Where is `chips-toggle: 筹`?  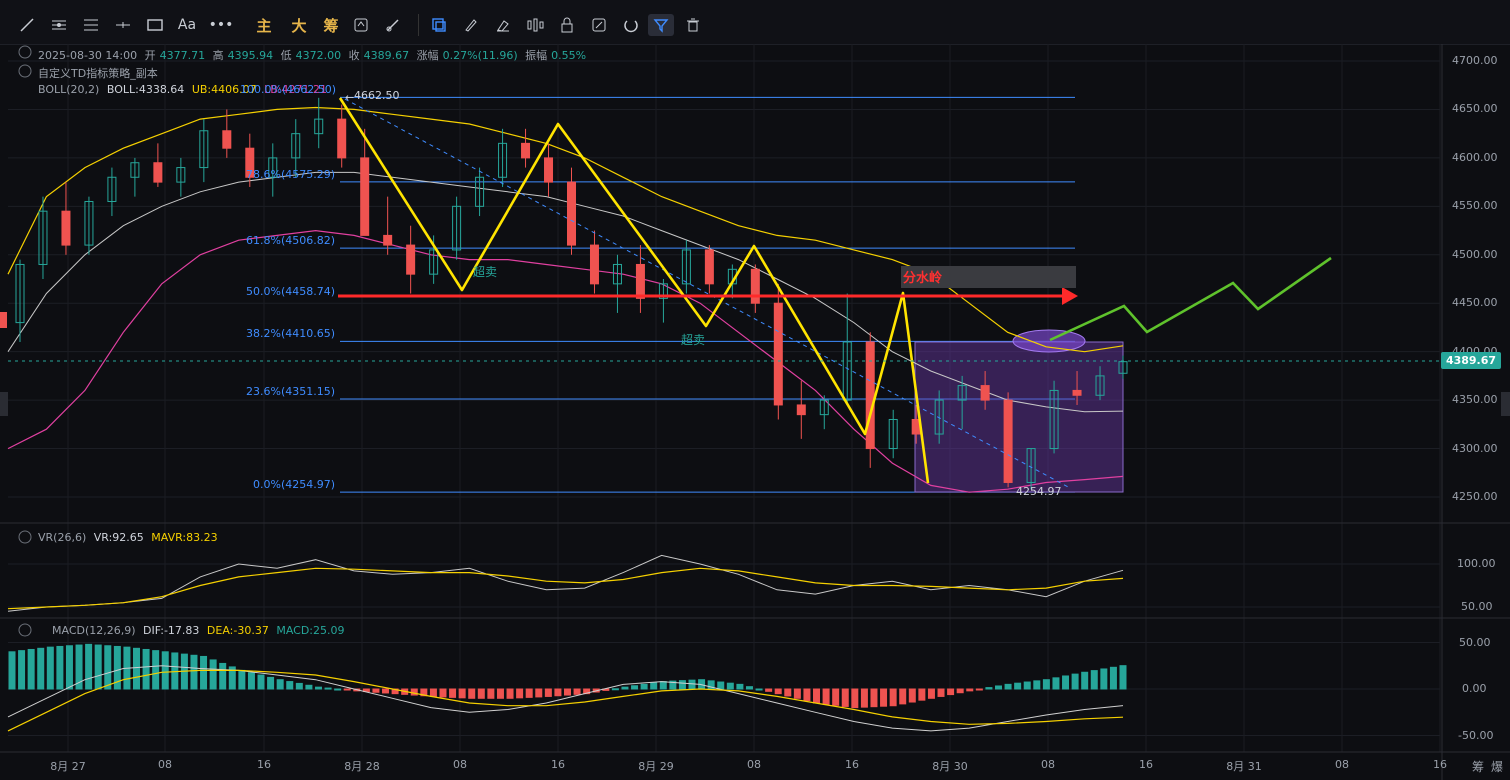
chips-toggle: 筹 is located at coordinates (1478, 766).